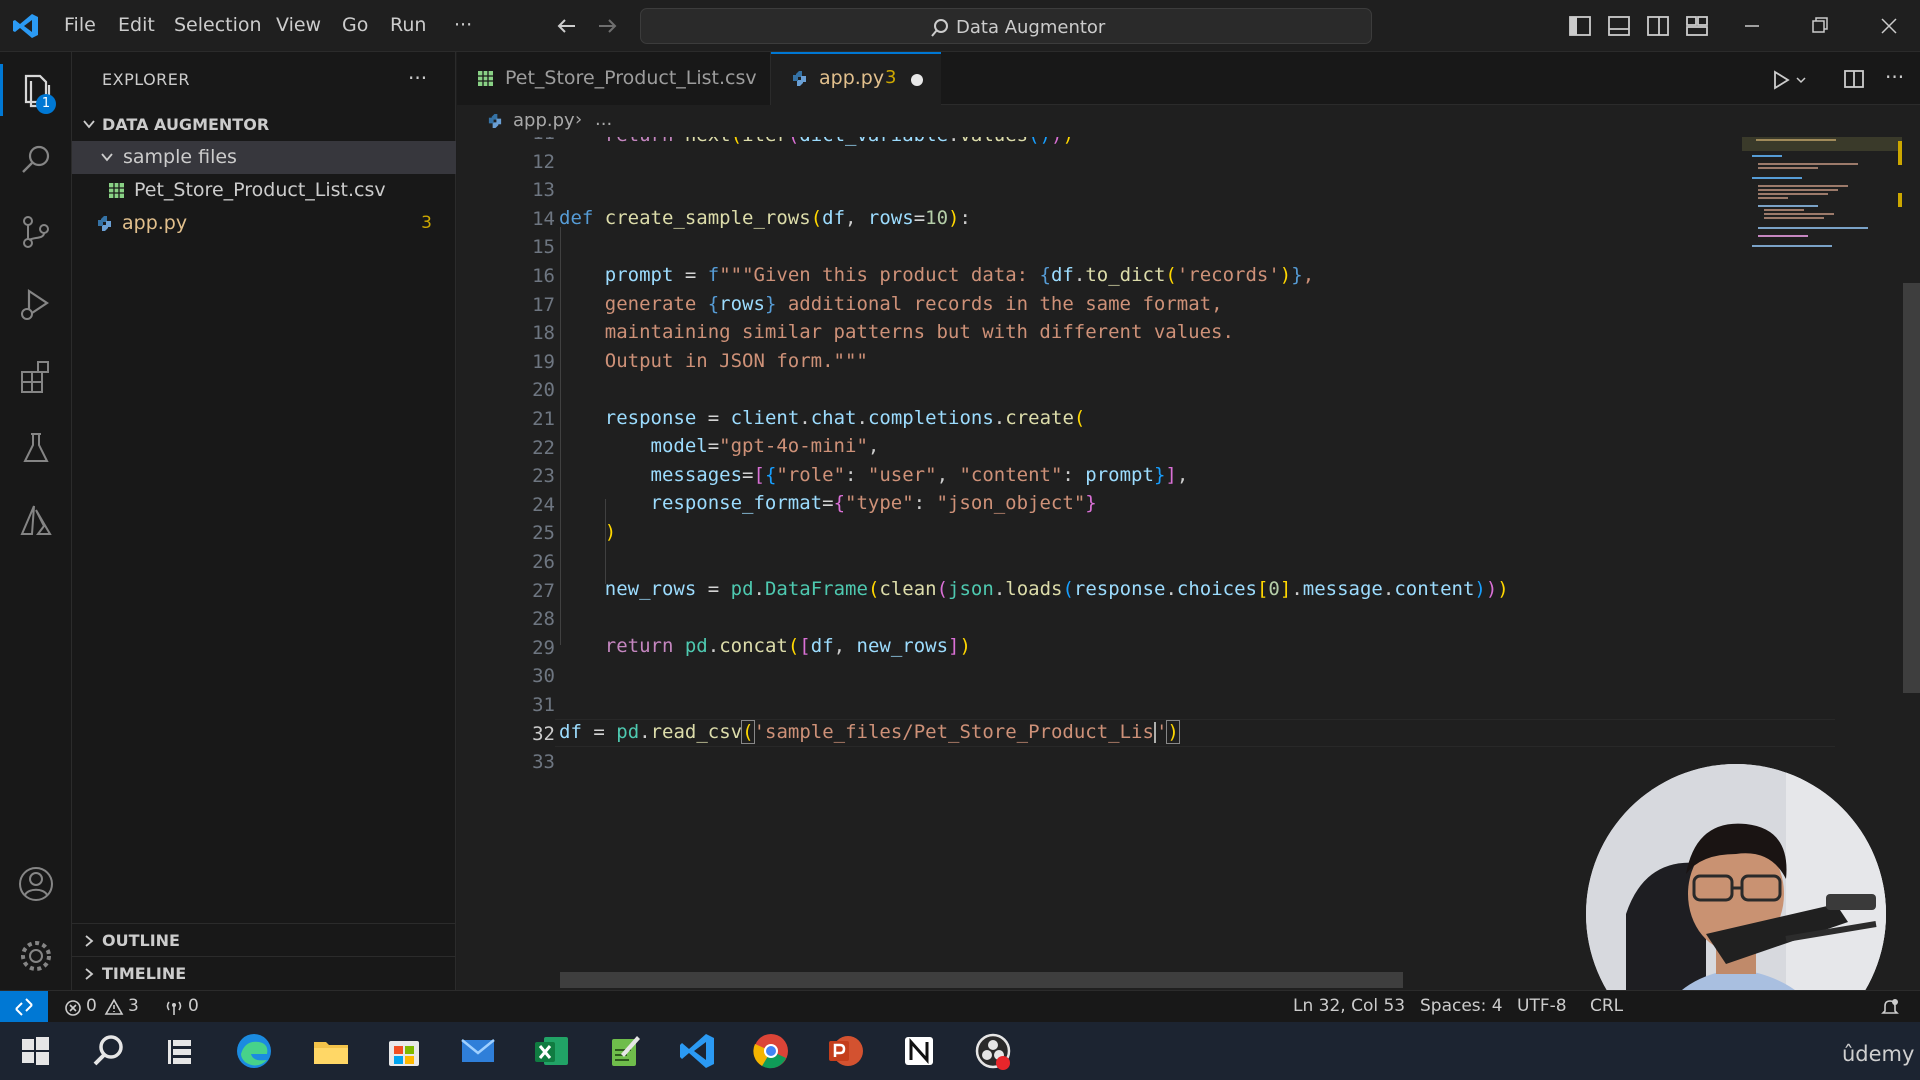  What do you see at coordinates (141, 940) in the screenshot?
I see `outline-label: OUTLINE` at bounding box center [141, 940].